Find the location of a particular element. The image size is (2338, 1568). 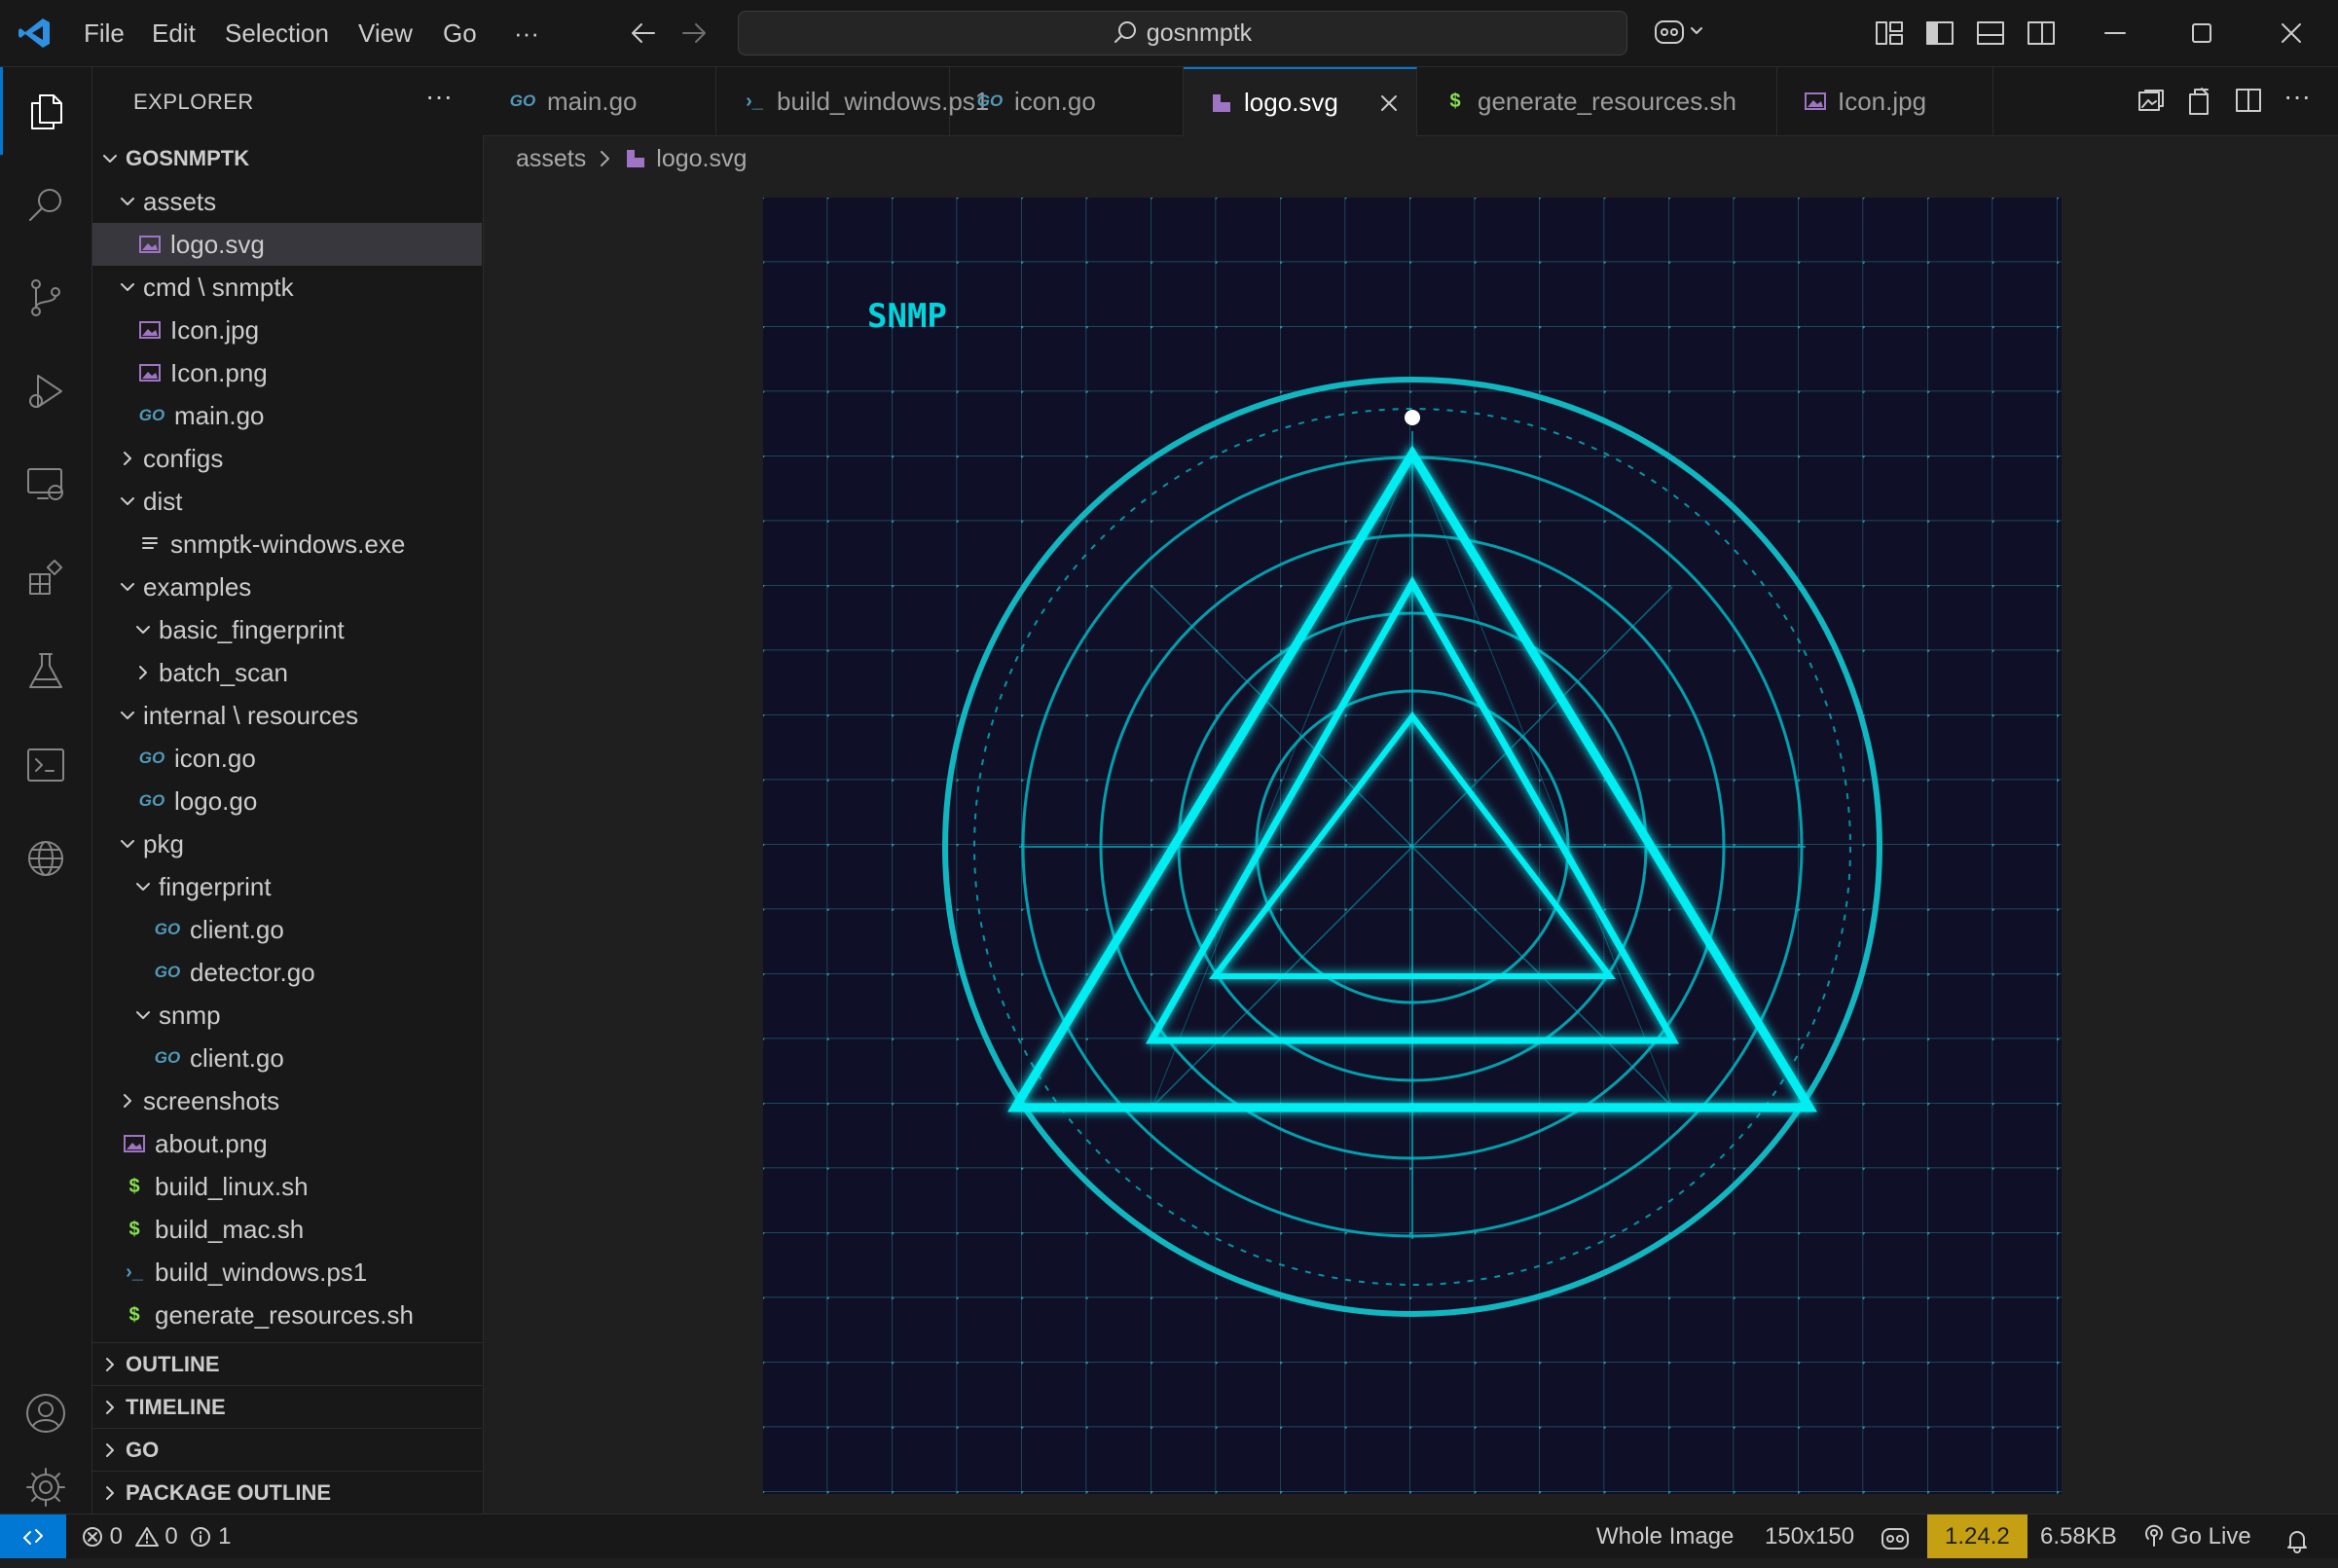

forward-arrow-icon is located at coordinates (694, 35).